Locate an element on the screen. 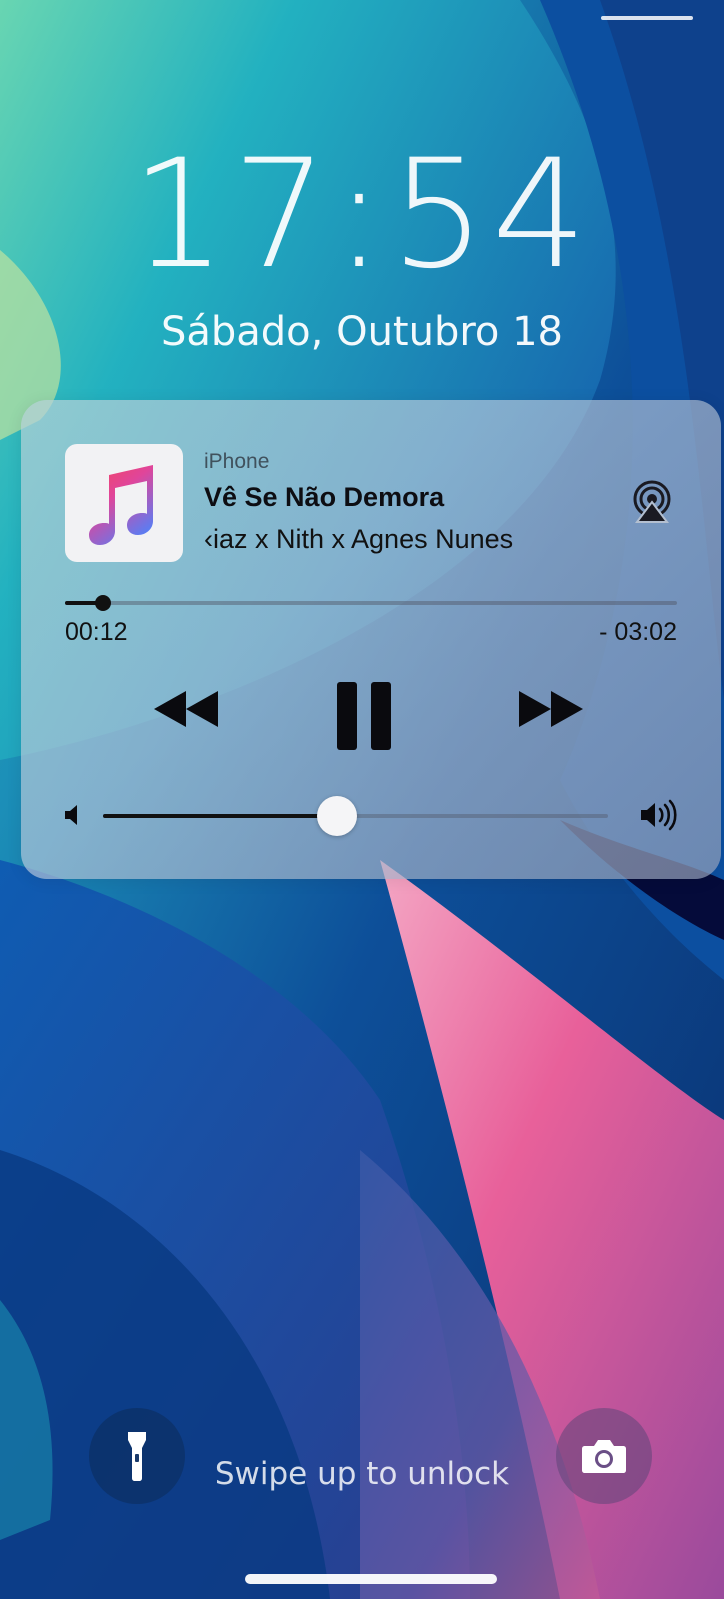  home-indicator is located at coordinates (371, 1579).